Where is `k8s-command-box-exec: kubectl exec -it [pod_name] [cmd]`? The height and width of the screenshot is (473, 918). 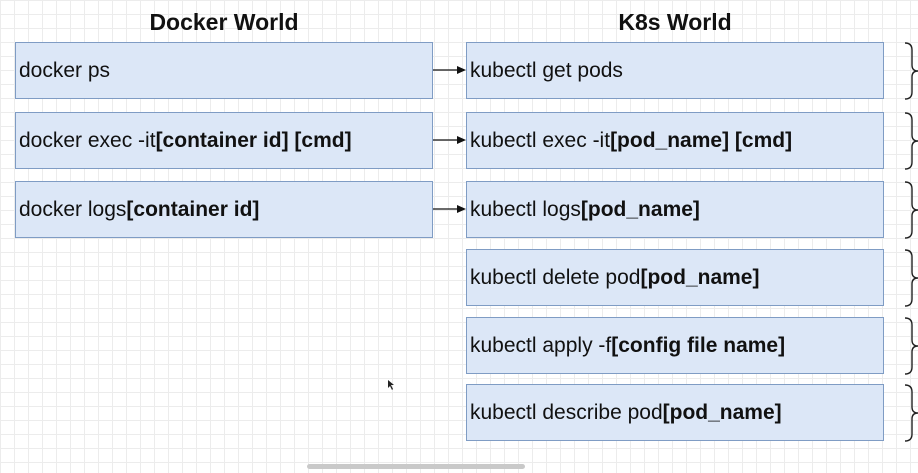 k8s-command-box-exec: kubectl exec -it [pod_name] [cmd] is located at coordinates (675, 140).